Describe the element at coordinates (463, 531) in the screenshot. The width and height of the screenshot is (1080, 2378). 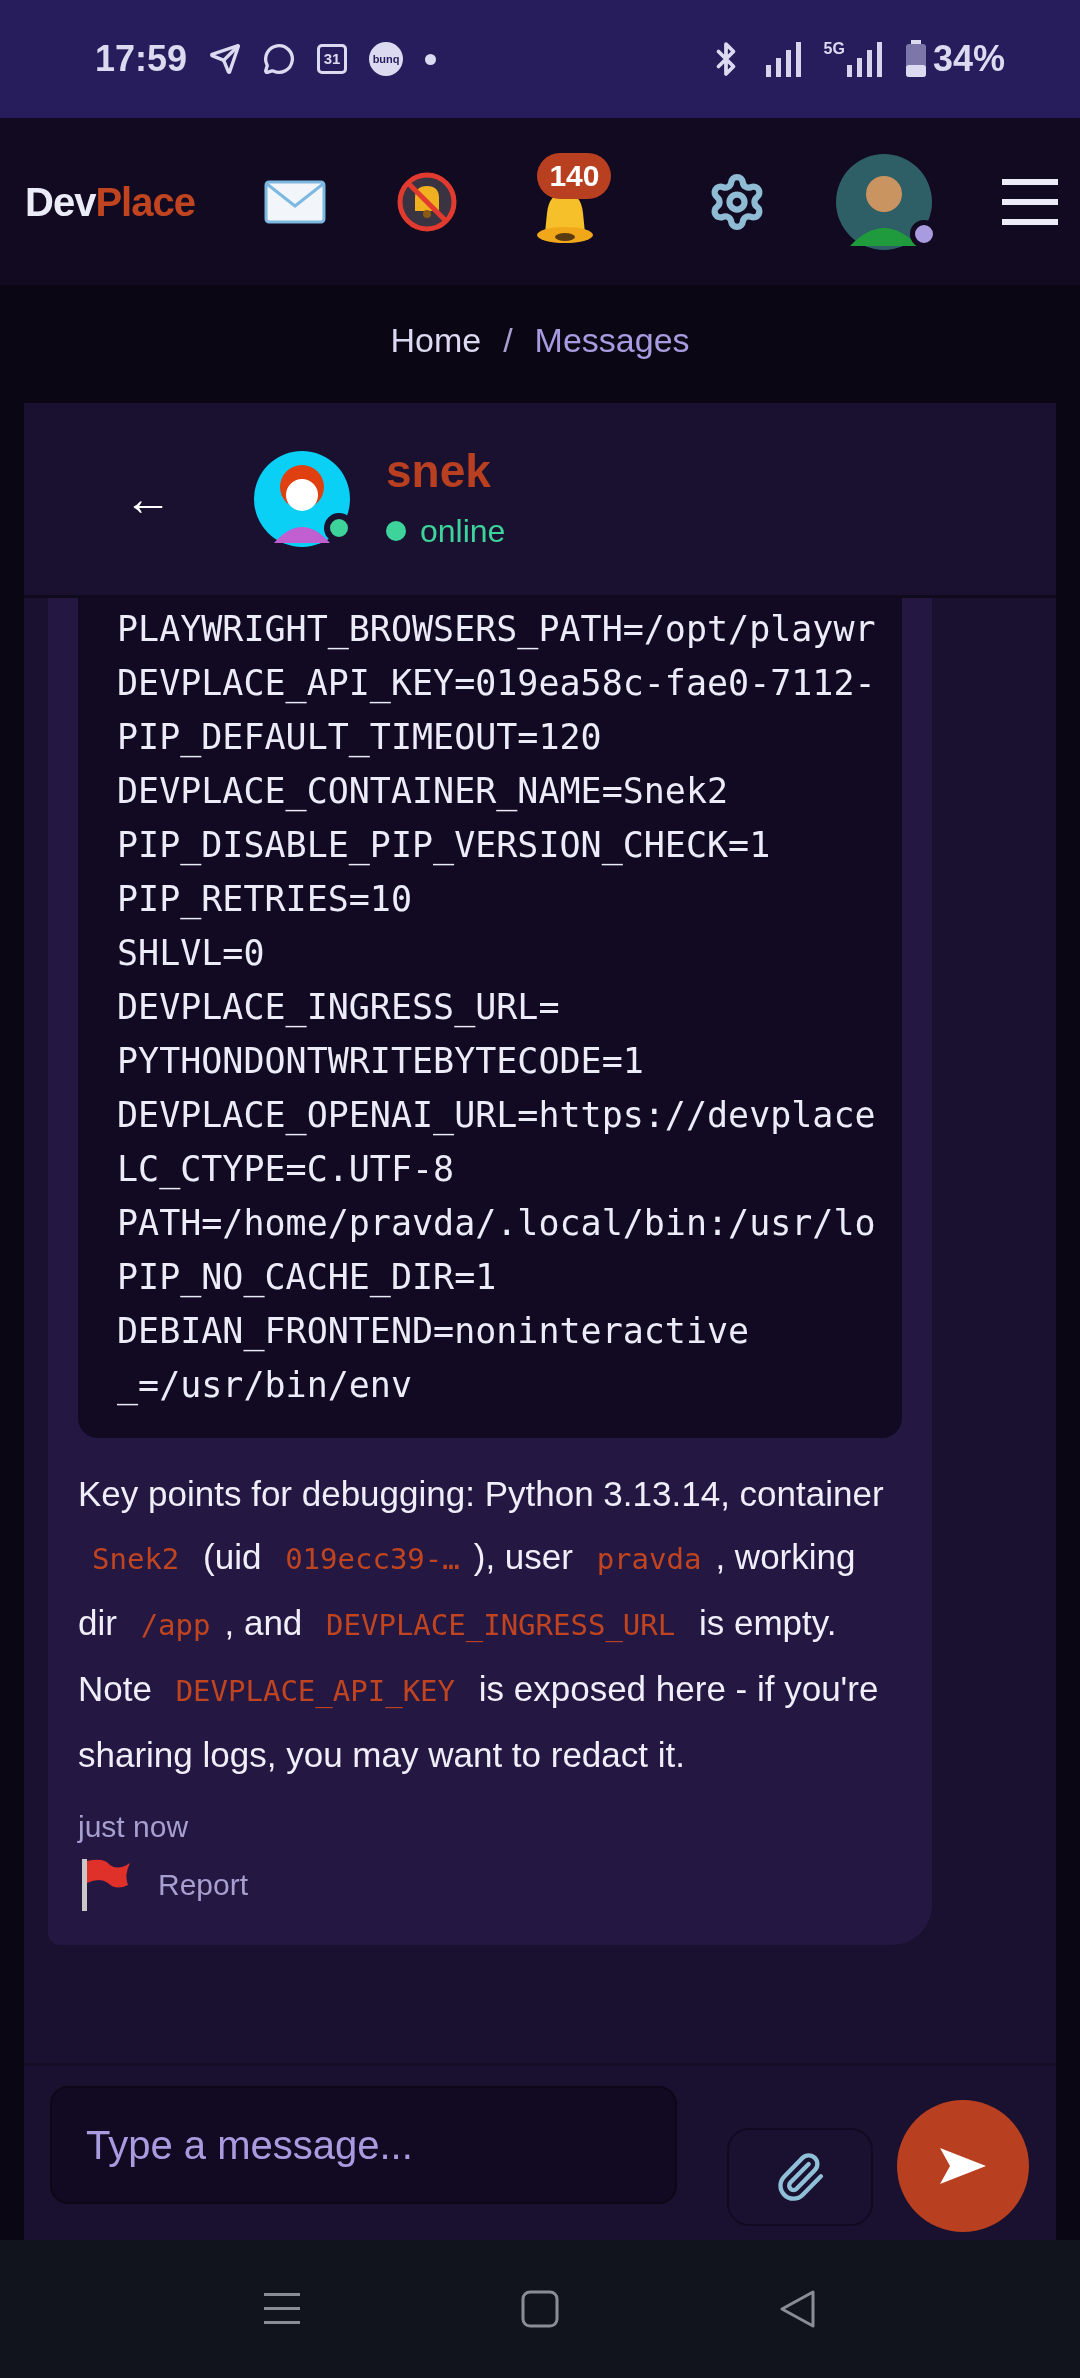
I see `contact-status: online` at that location.